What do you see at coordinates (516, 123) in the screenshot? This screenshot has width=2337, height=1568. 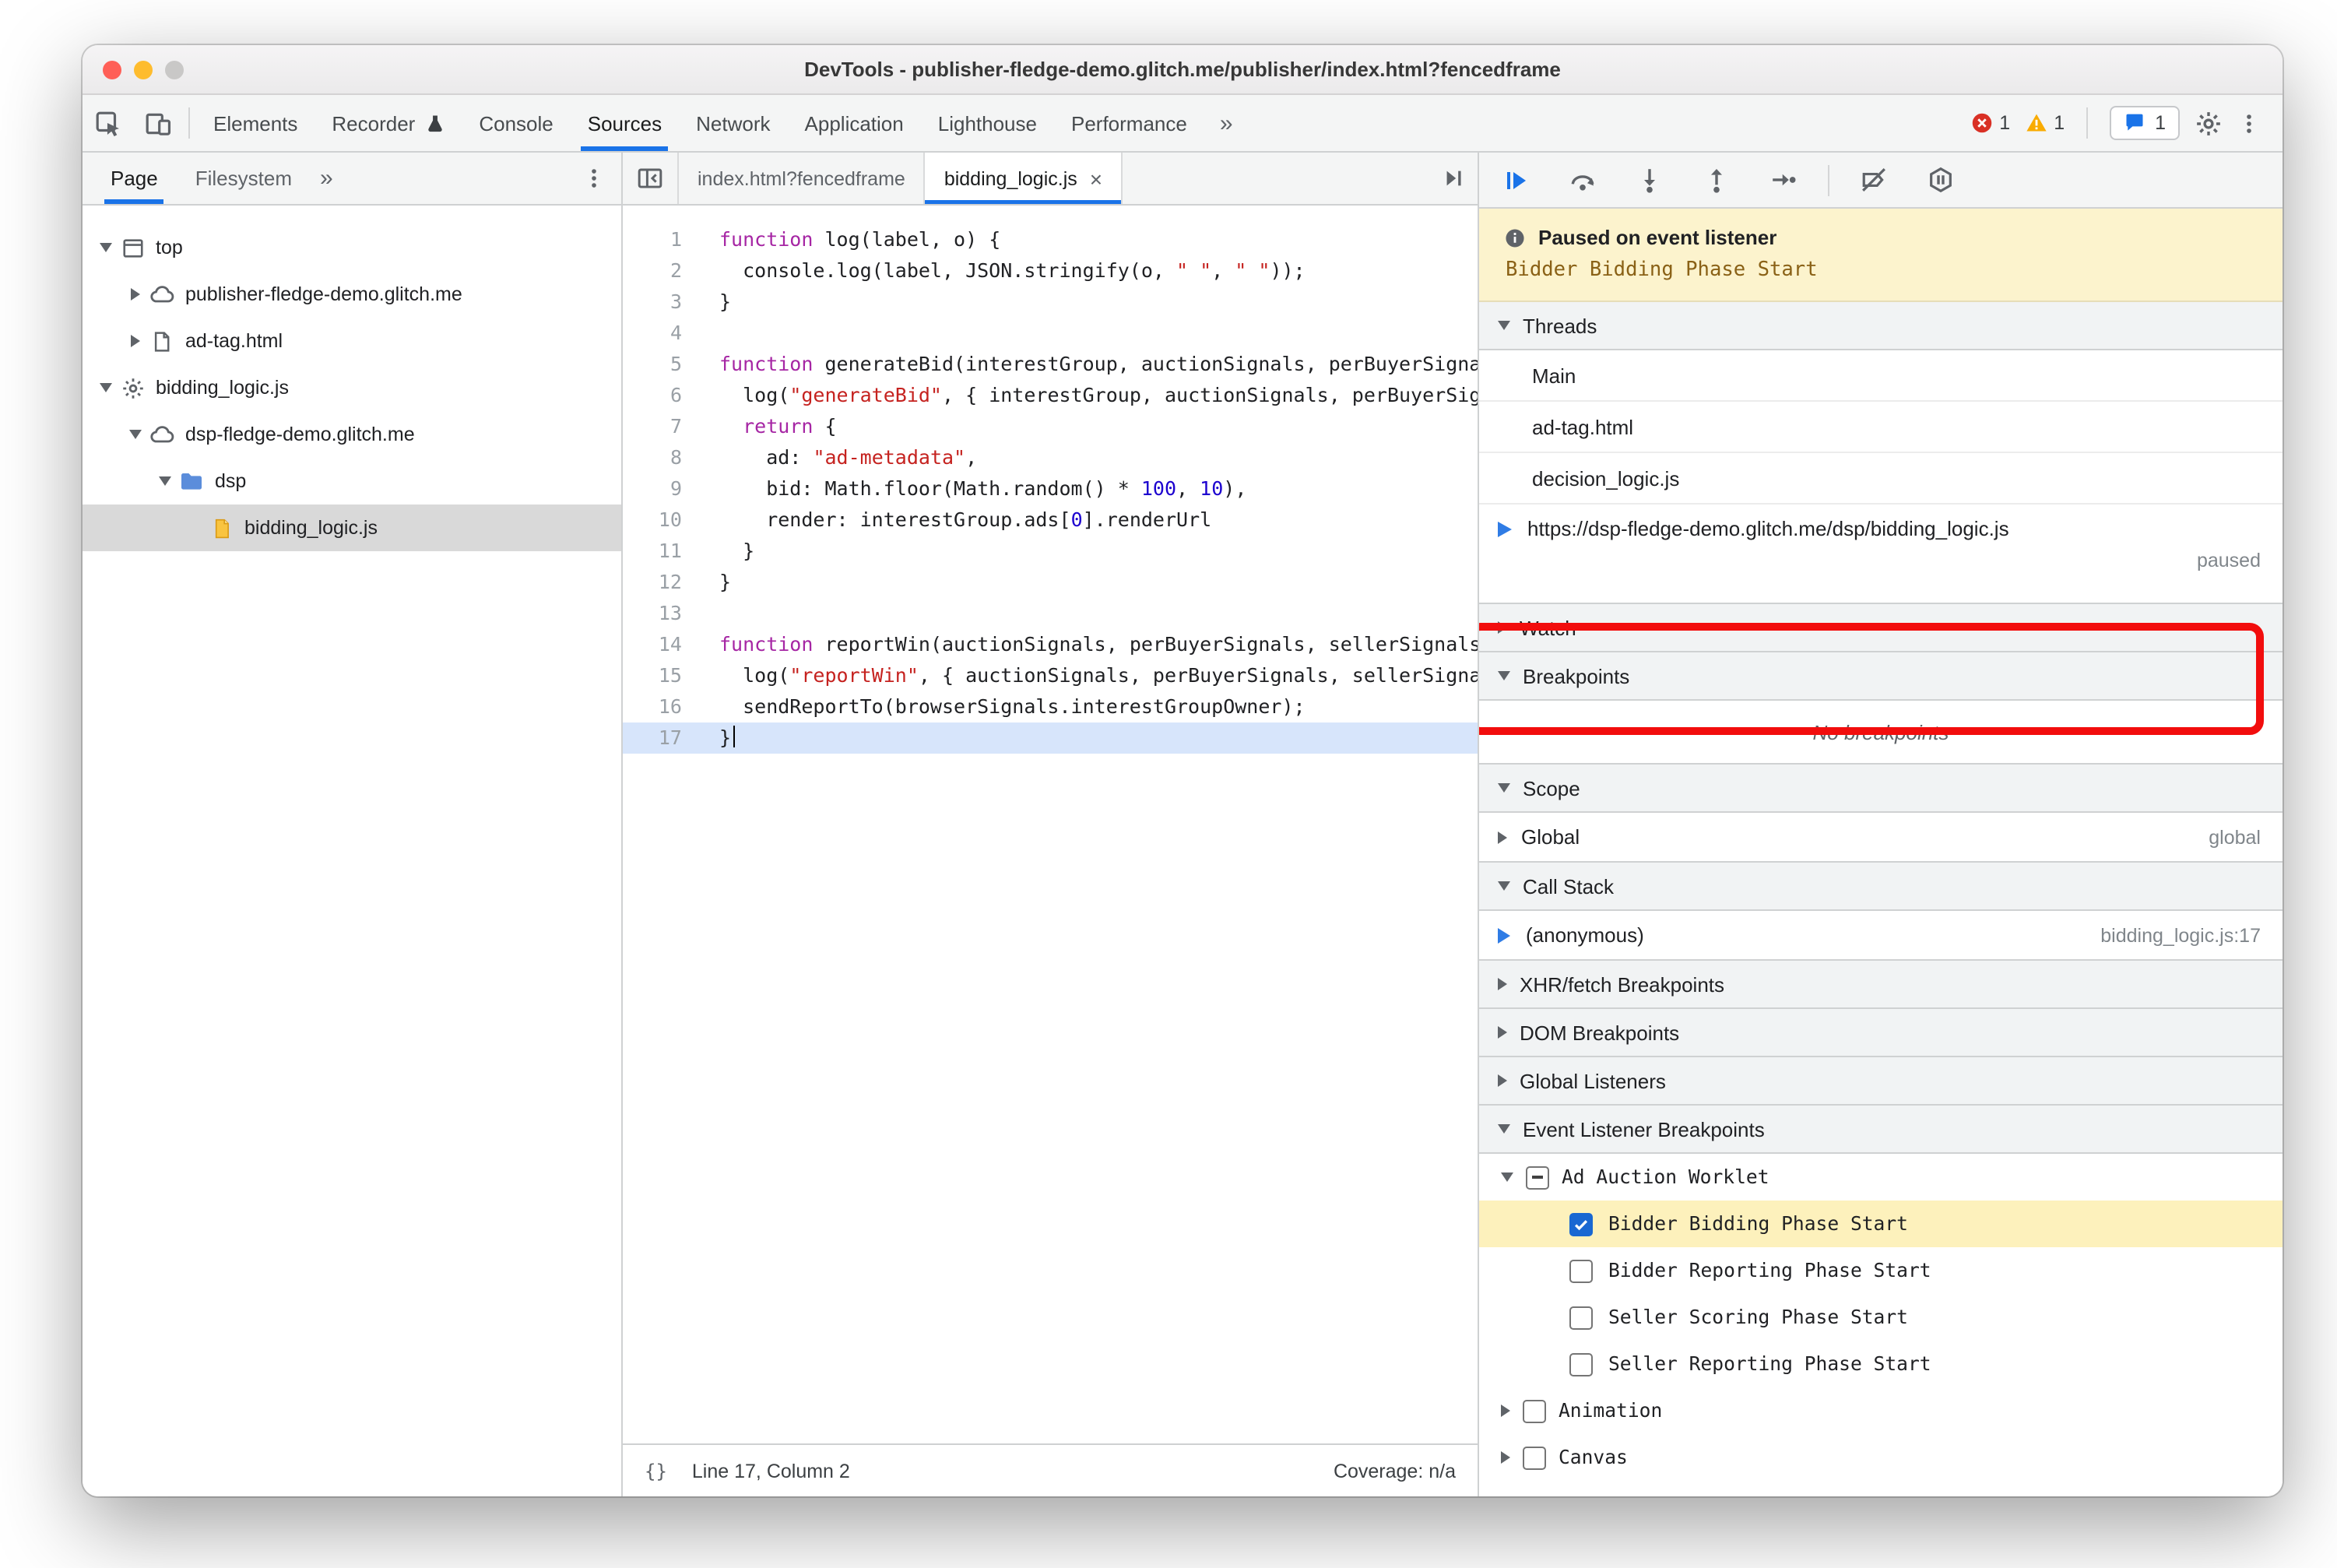 I see `panel-tab-console: Console` at bounding box center [516, 123].